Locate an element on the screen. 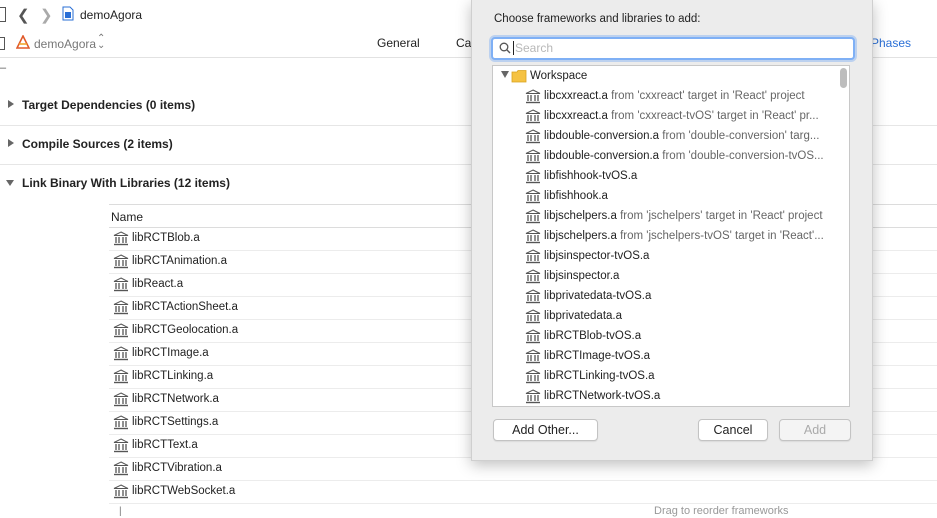 This screenshot has width=937, height=518. folder-icon is located at coordinates (519, 76).